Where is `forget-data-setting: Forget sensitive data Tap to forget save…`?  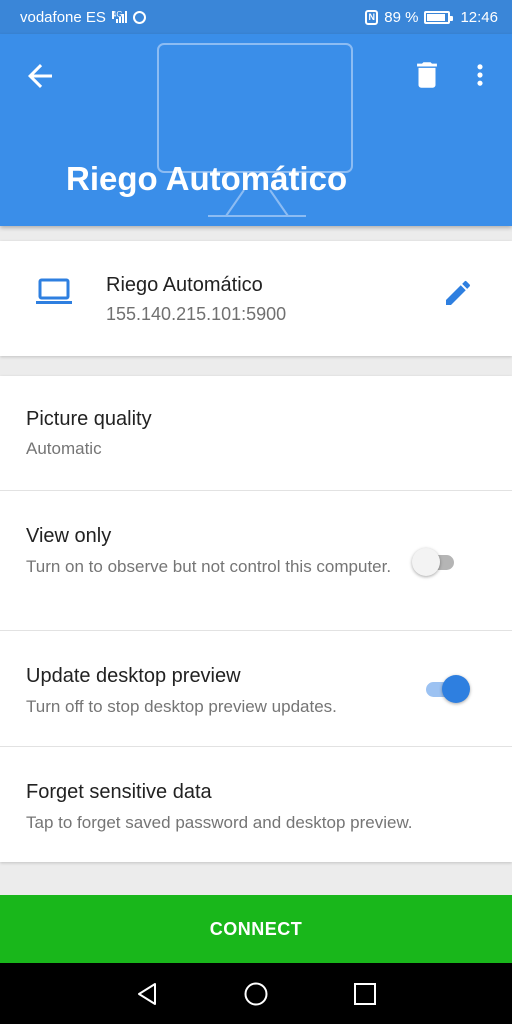 forget-data-setting: Forget sensitive data Tap to forget save… is located at coordinates (256, 804).